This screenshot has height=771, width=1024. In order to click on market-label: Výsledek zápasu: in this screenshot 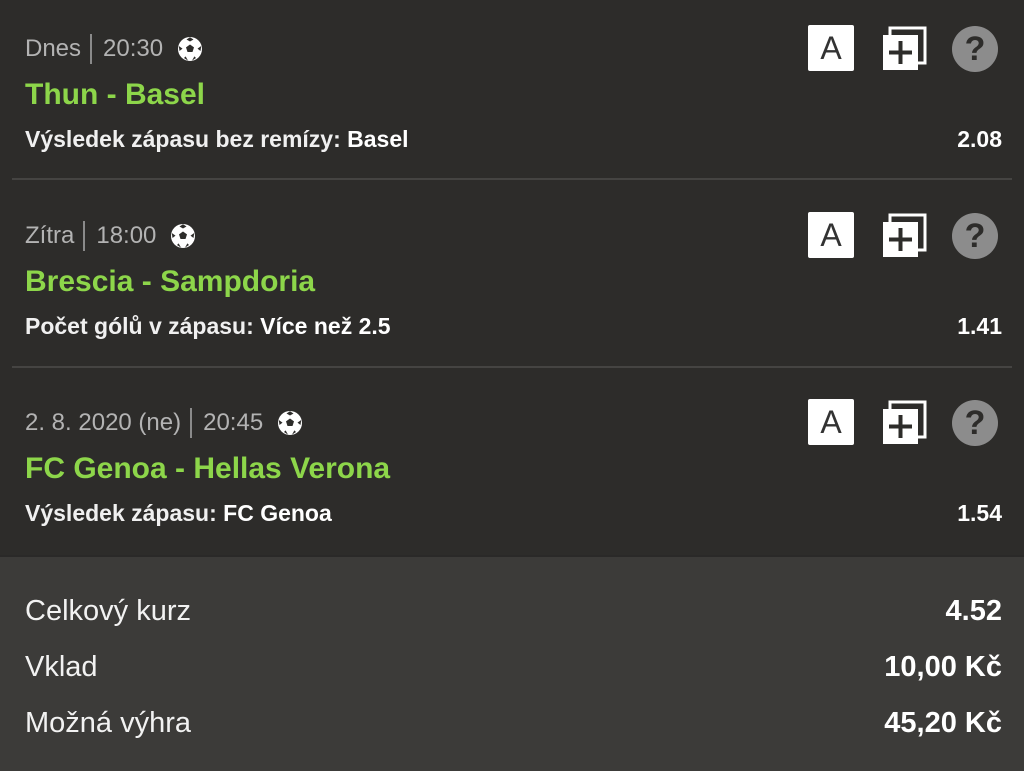, I will do `click(121, 513)`.